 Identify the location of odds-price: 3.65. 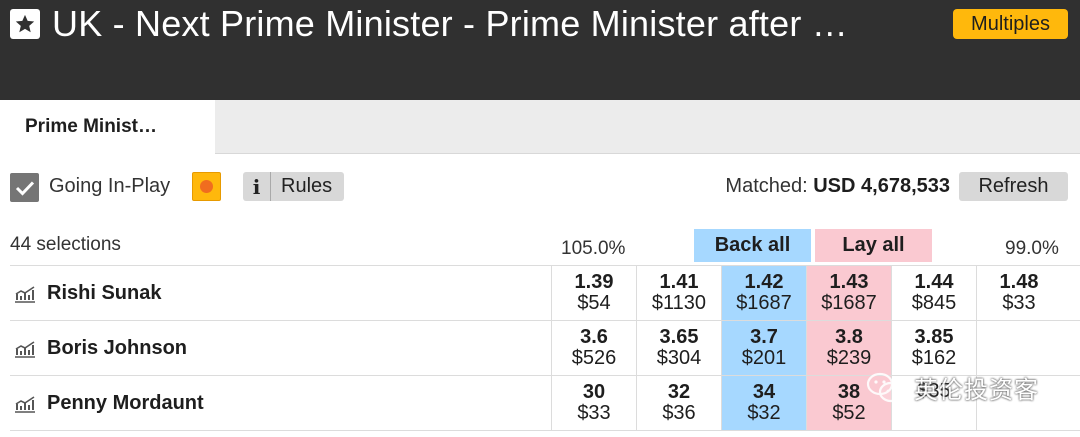
(679, 337).